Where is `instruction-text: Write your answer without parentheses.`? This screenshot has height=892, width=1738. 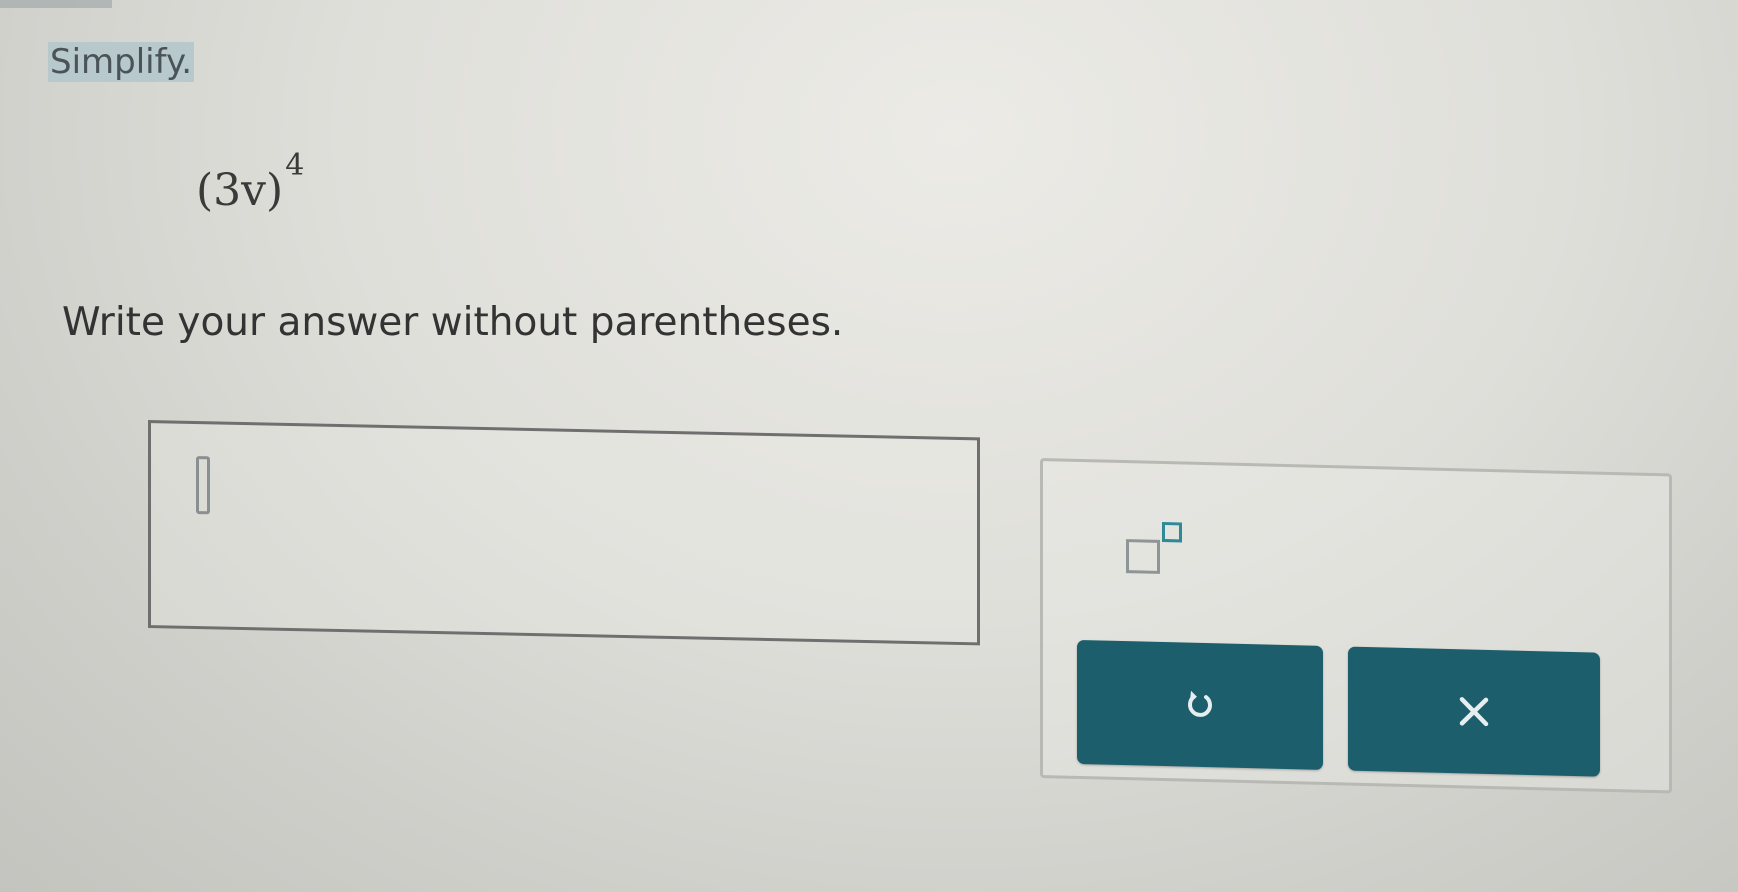
instruction-text: Write your answer without parentheses. is located at coordinates (453, 322).